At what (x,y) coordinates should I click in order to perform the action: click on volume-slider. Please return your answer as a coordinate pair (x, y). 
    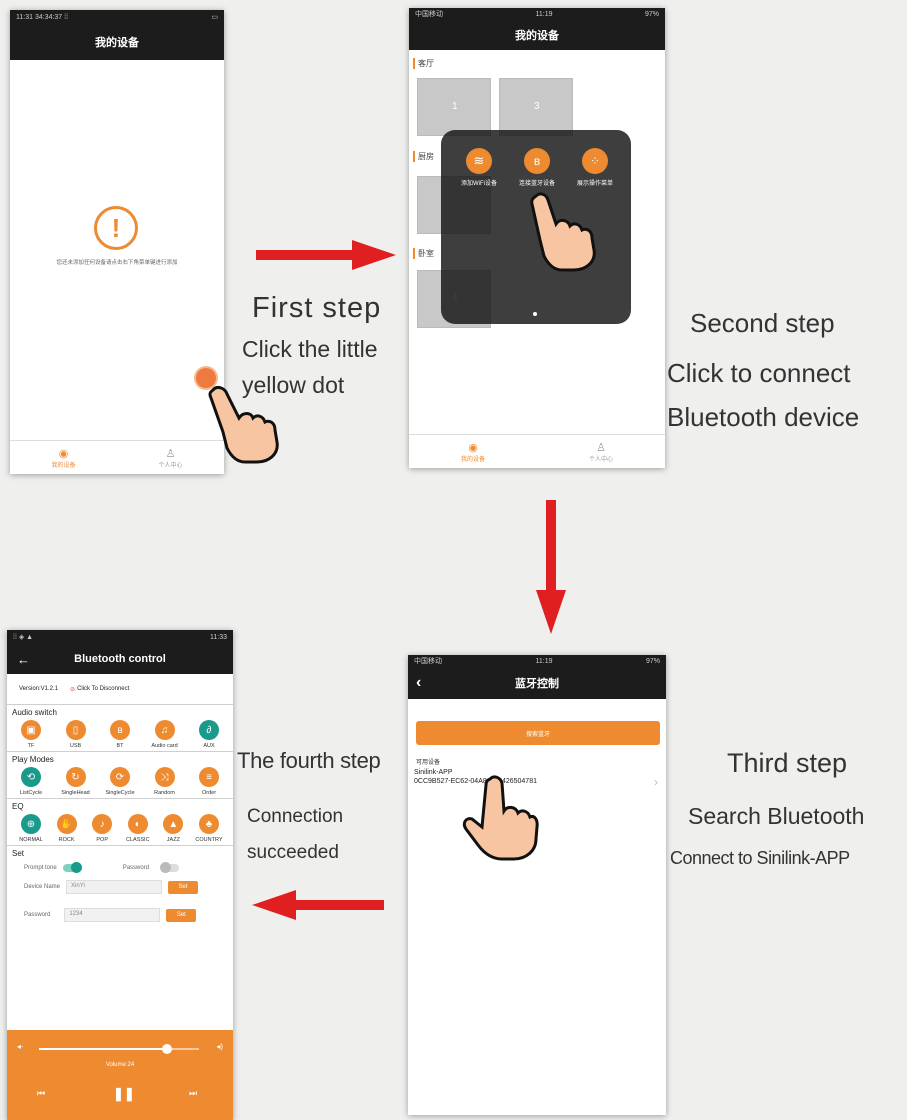
    Looking at the image, I should click on (119, 1049).